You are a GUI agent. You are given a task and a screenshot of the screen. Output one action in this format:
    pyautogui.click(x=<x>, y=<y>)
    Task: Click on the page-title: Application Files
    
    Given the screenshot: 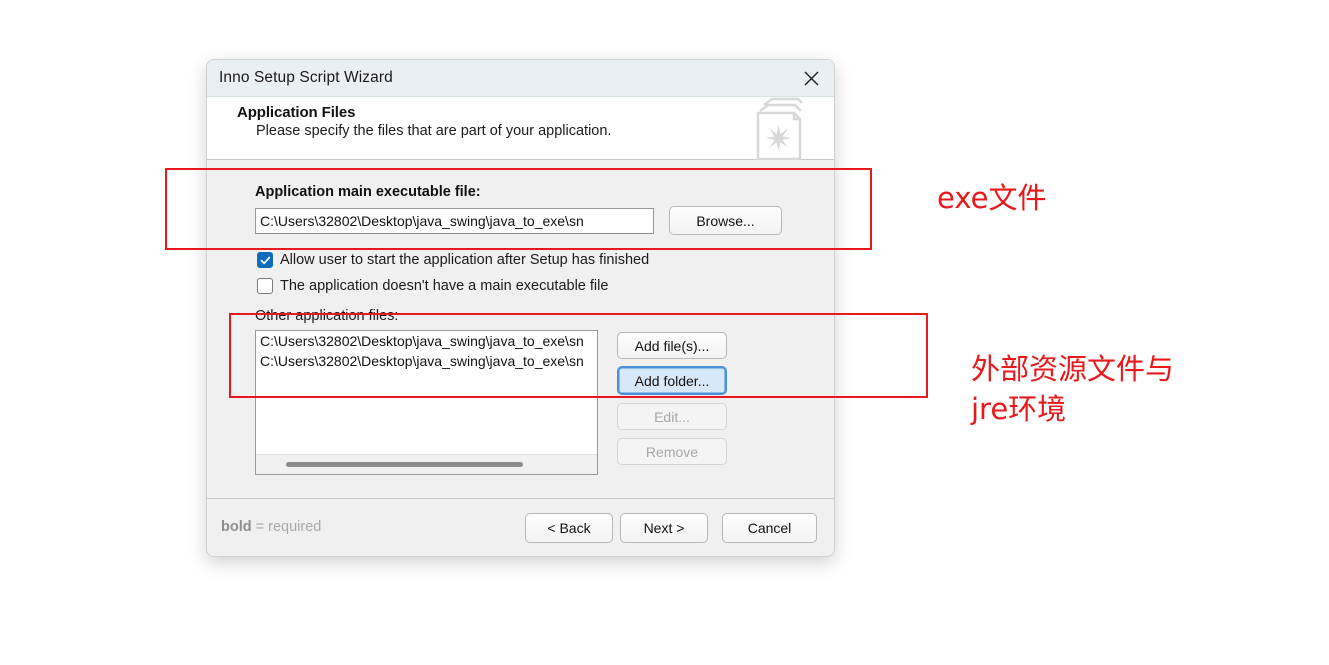 What is the action you would take?
    pyautogui.click(x=296, y=112)
    